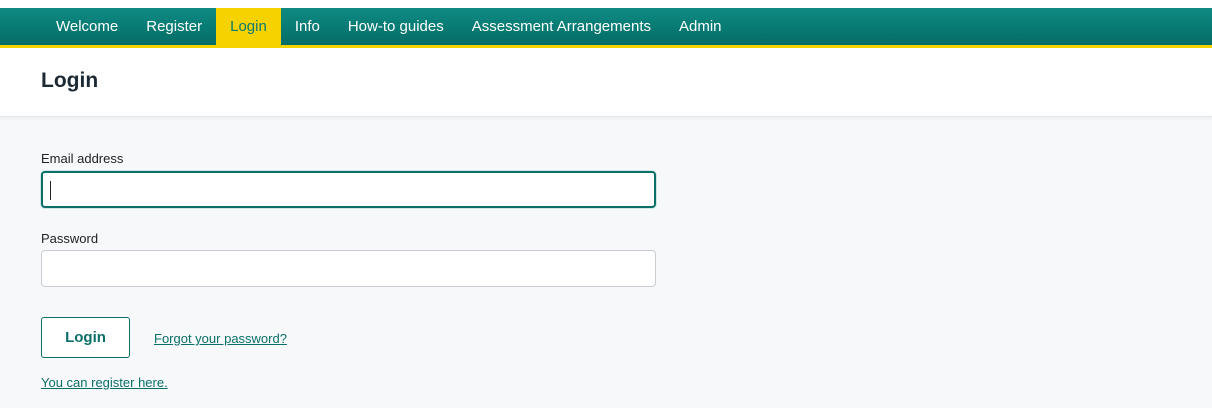  What do you see at coordinates (70, 80) in the screenshot?
I see `page-title: Login` at bounding box center [70, 80].